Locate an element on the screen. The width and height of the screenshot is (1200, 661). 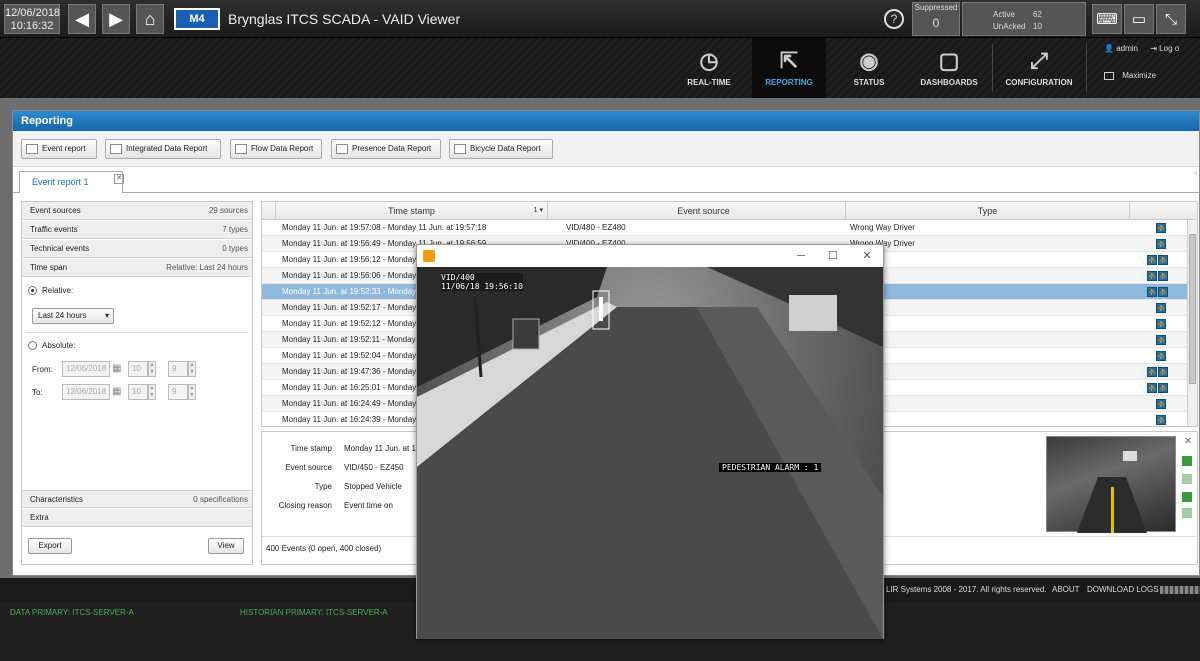
from-hour-spinner: ▲ ▼ is located at coordinates (152, 369).